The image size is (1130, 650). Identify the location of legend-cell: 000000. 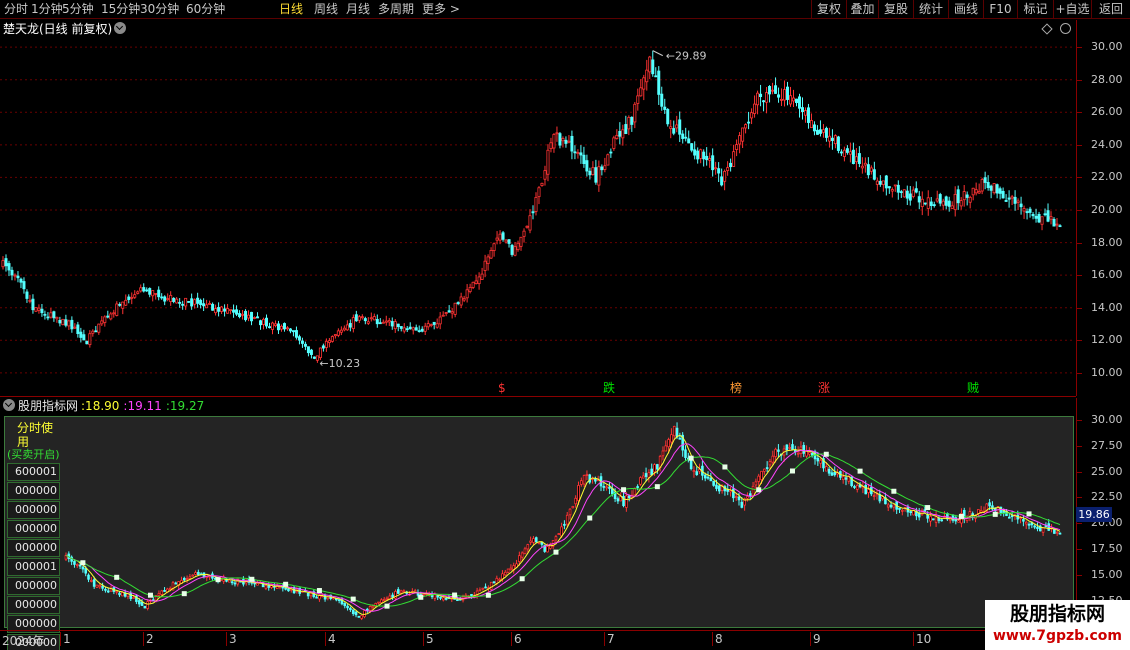
(33, 548).